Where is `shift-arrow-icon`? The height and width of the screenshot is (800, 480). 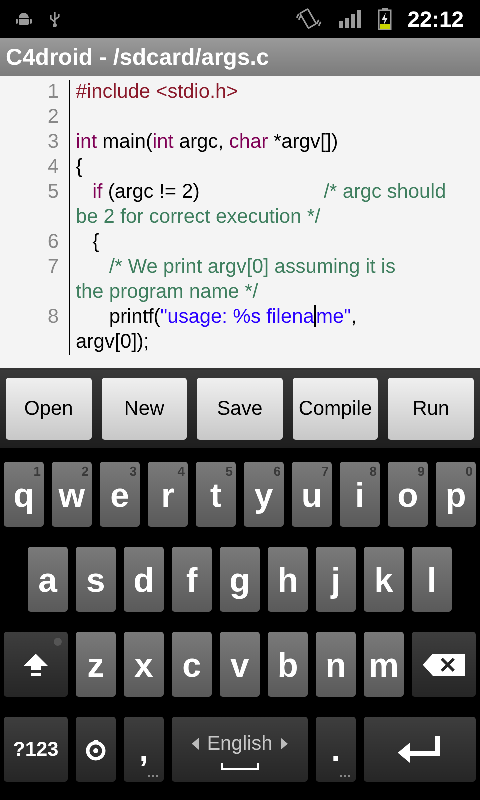
shift-arrow-icon is located at coordinates (36, 664).